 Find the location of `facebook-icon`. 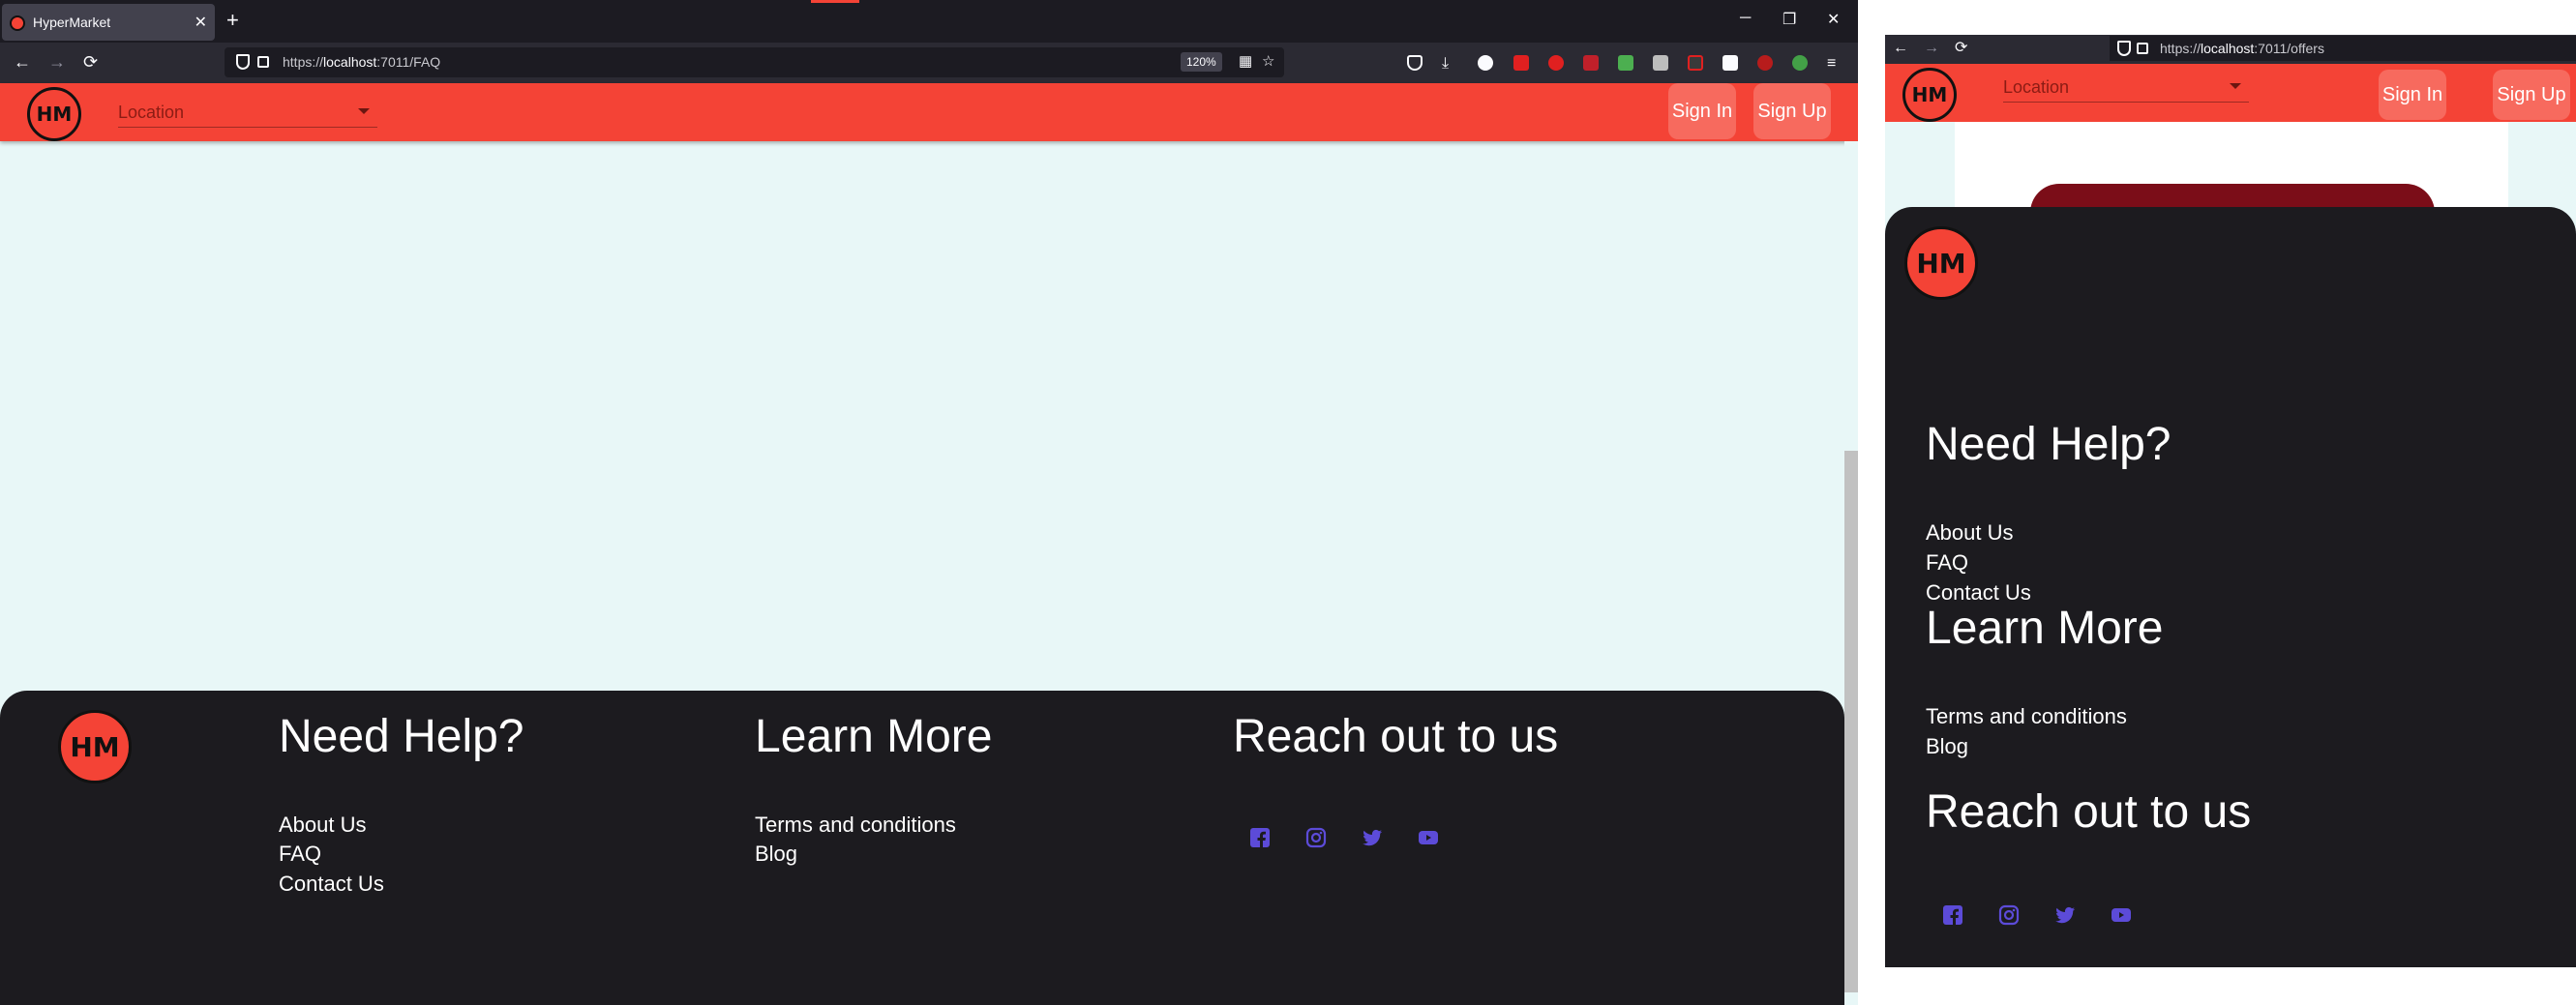

facebook-icon is located at coordinates (1260, 837).